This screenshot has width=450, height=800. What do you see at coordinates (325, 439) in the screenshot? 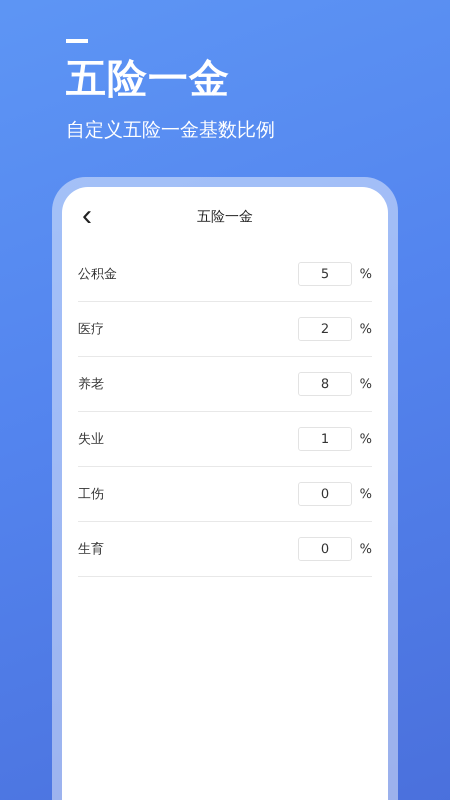
I see `percent-field: 1` at bounding box center [325, 439].